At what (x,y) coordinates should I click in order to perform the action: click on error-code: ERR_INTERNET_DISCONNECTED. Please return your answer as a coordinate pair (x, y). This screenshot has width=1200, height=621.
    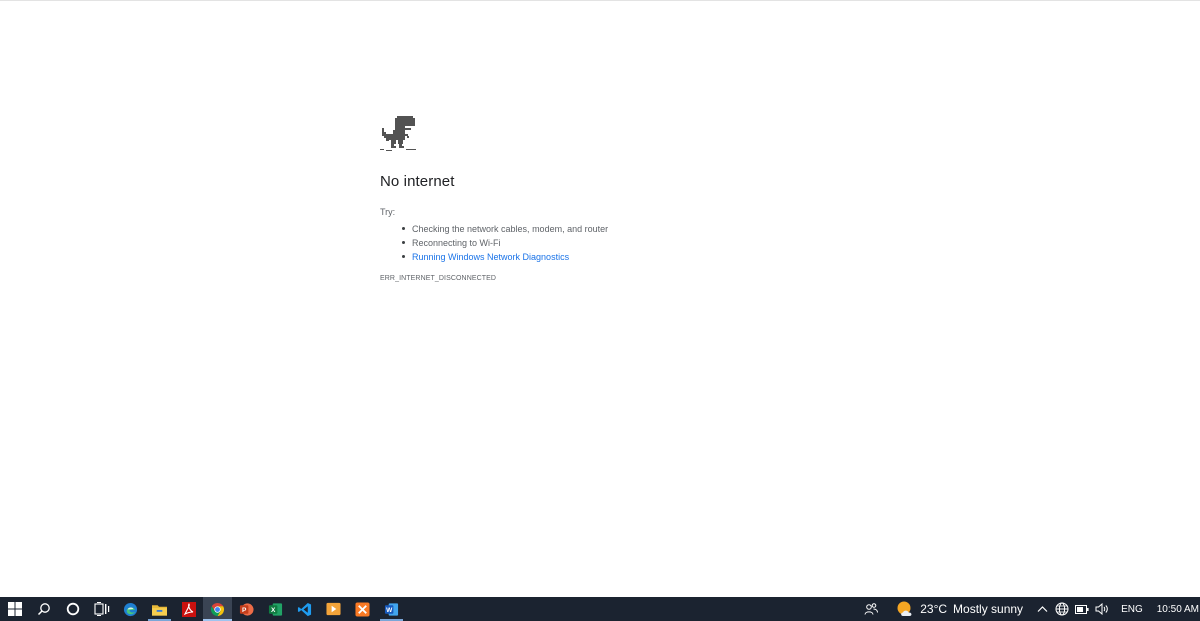
    Looking at the image, I should click on (438, 278).